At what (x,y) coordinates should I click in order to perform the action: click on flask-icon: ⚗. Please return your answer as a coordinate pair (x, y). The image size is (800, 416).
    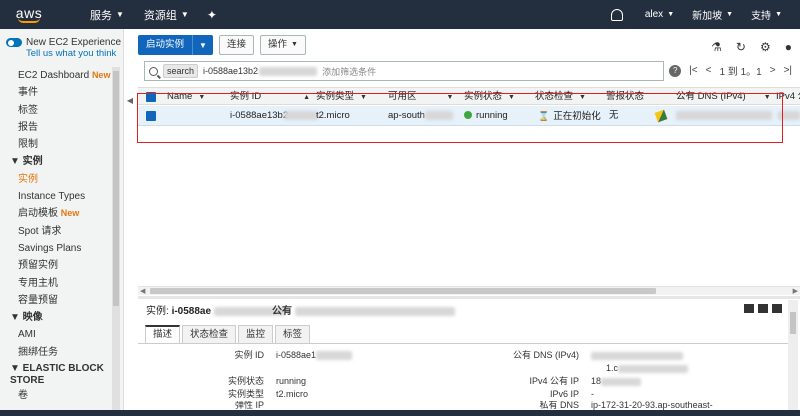
    Looking at the image, I should click on (716, 47).